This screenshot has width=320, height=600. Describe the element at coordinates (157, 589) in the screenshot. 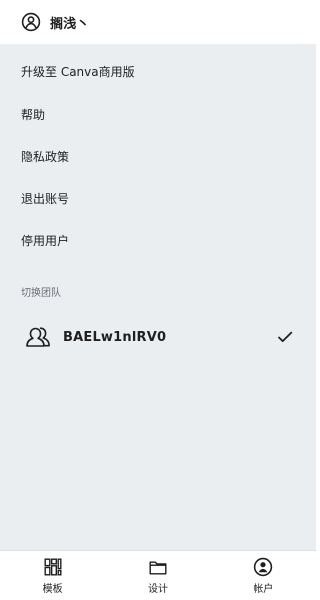

I see `tab-designs-label: 设计` at that location.